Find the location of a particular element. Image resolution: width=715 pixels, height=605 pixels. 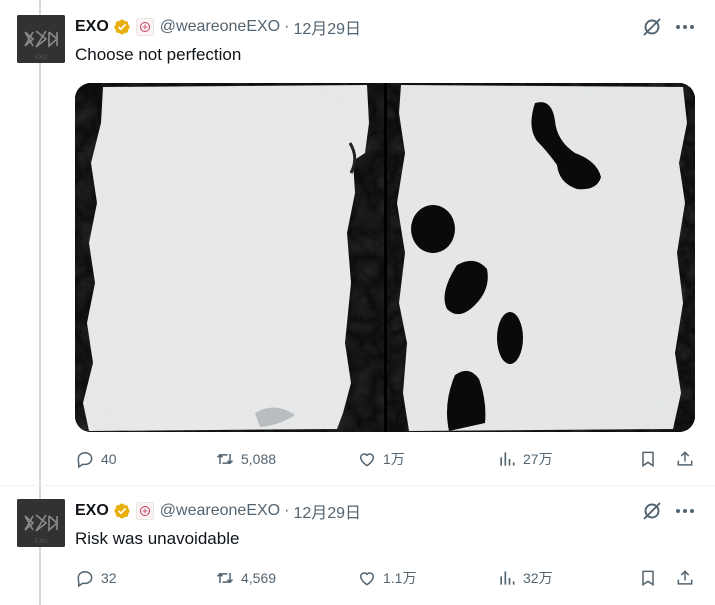

views-count: 27万 is located at coordinates (538, 459).